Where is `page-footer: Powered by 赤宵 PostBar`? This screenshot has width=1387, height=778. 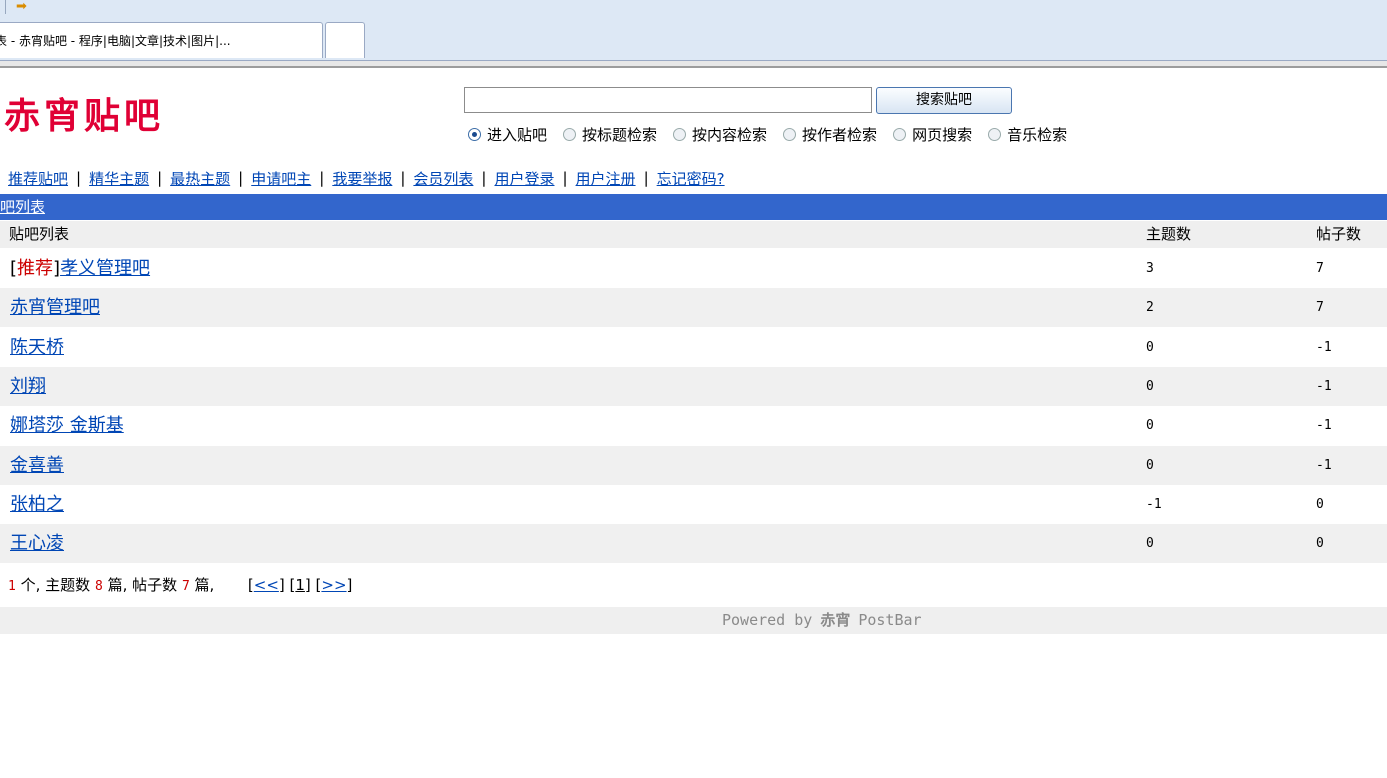
page-footer: Powered by 赤宵 PostBar is located at coordinates (693, 620).